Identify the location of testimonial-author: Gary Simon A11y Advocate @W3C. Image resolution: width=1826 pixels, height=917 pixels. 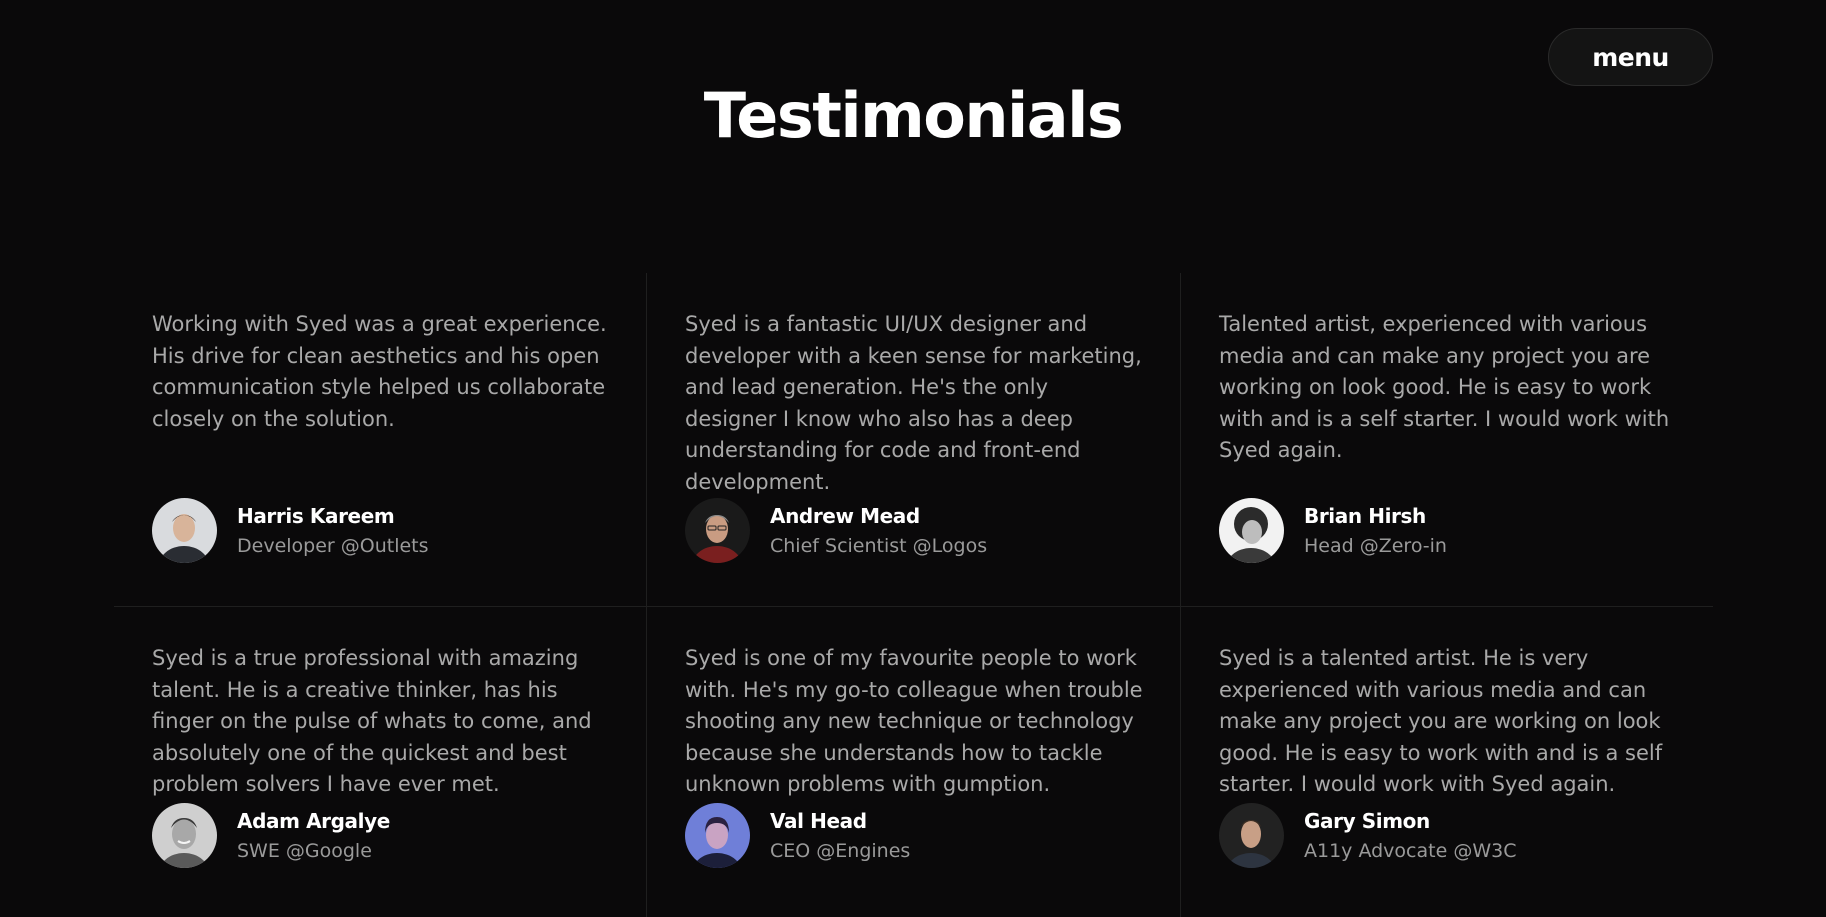
(1447, 835).